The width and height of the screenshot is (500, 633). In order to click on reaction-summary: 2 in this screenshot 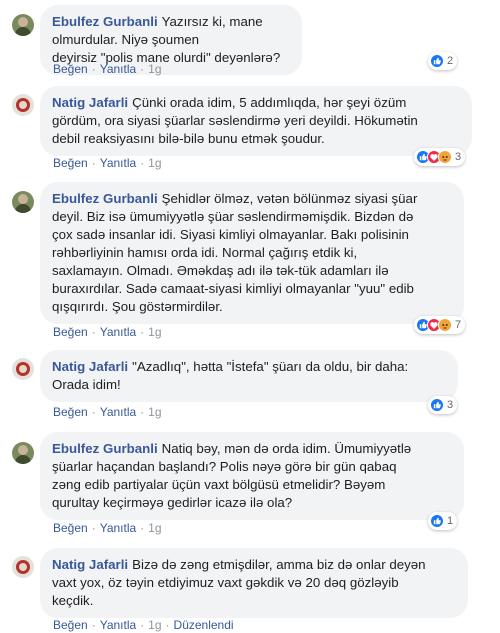, I will do `click(443, 61)`.